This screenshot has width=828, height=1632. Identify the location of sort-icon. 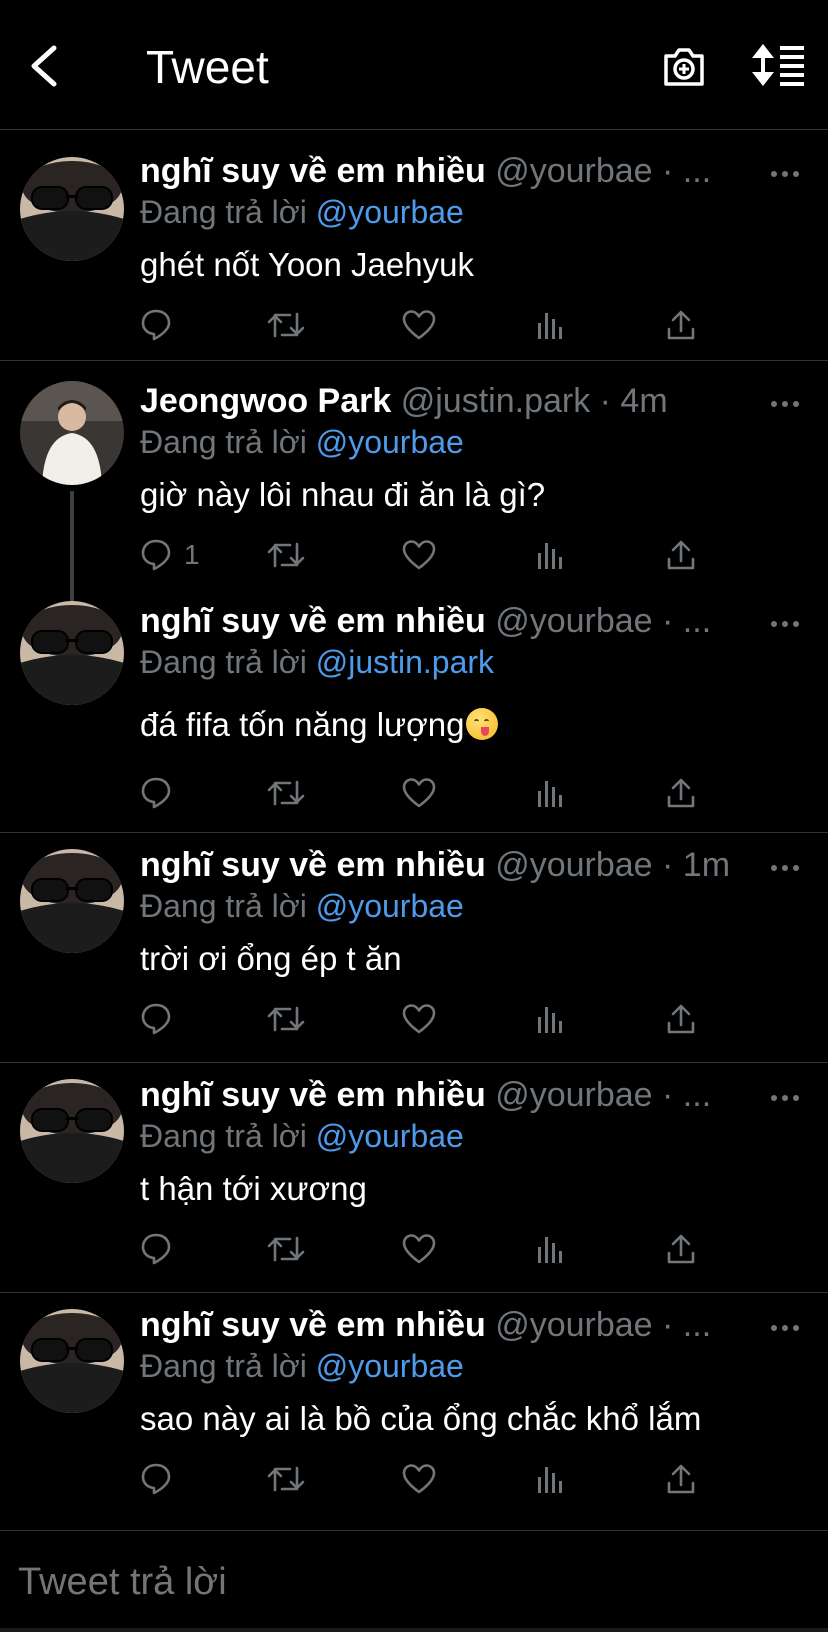
(779, 65).